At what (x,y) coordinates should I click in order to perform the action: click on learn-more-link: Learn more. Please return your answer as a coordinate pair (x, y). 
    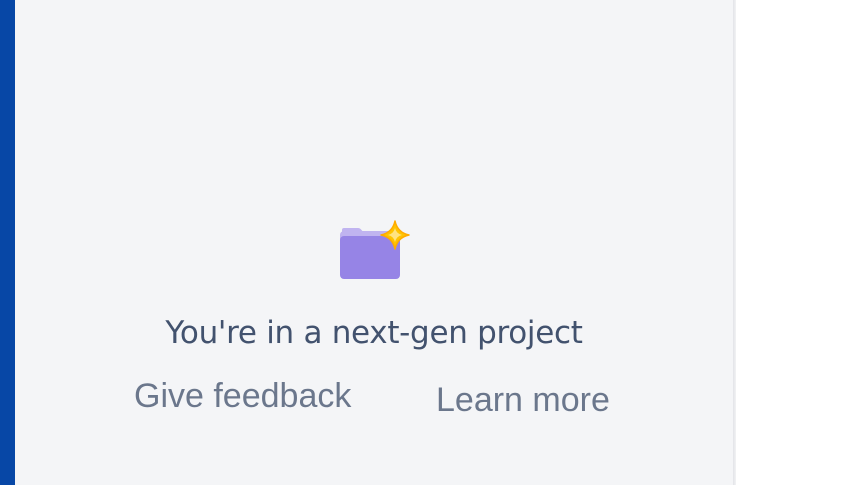
    Looking at the image, I should click on (523, 400).